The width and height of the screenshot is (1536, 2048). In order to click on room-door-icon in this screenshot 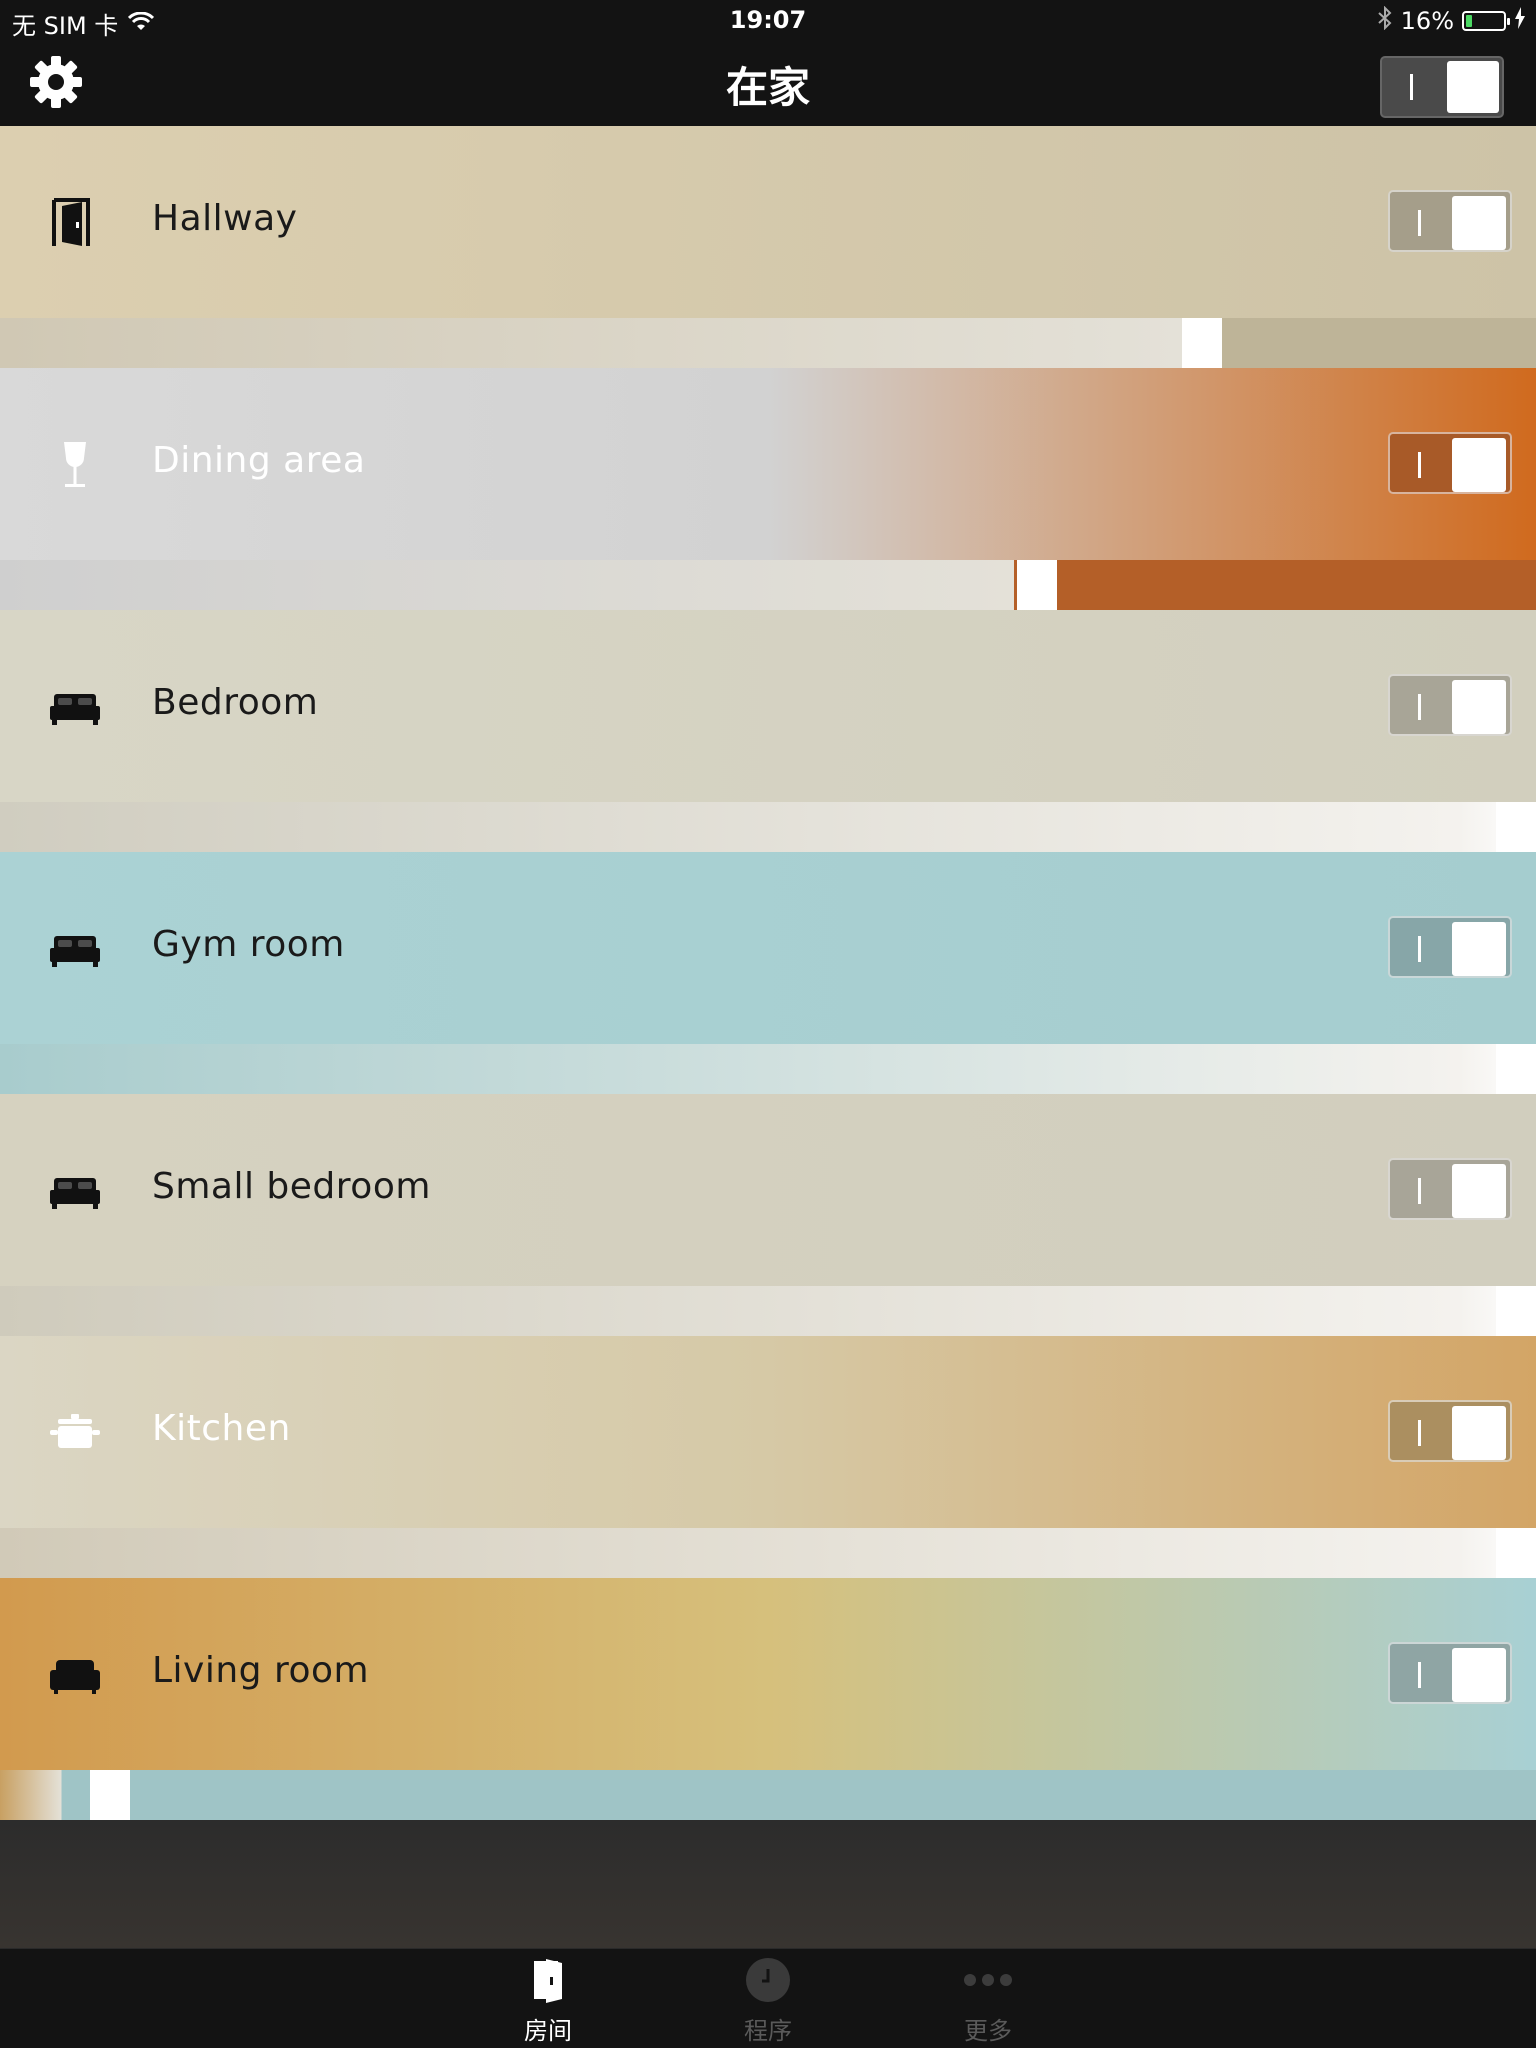, I will do `click(548, 1981)`.